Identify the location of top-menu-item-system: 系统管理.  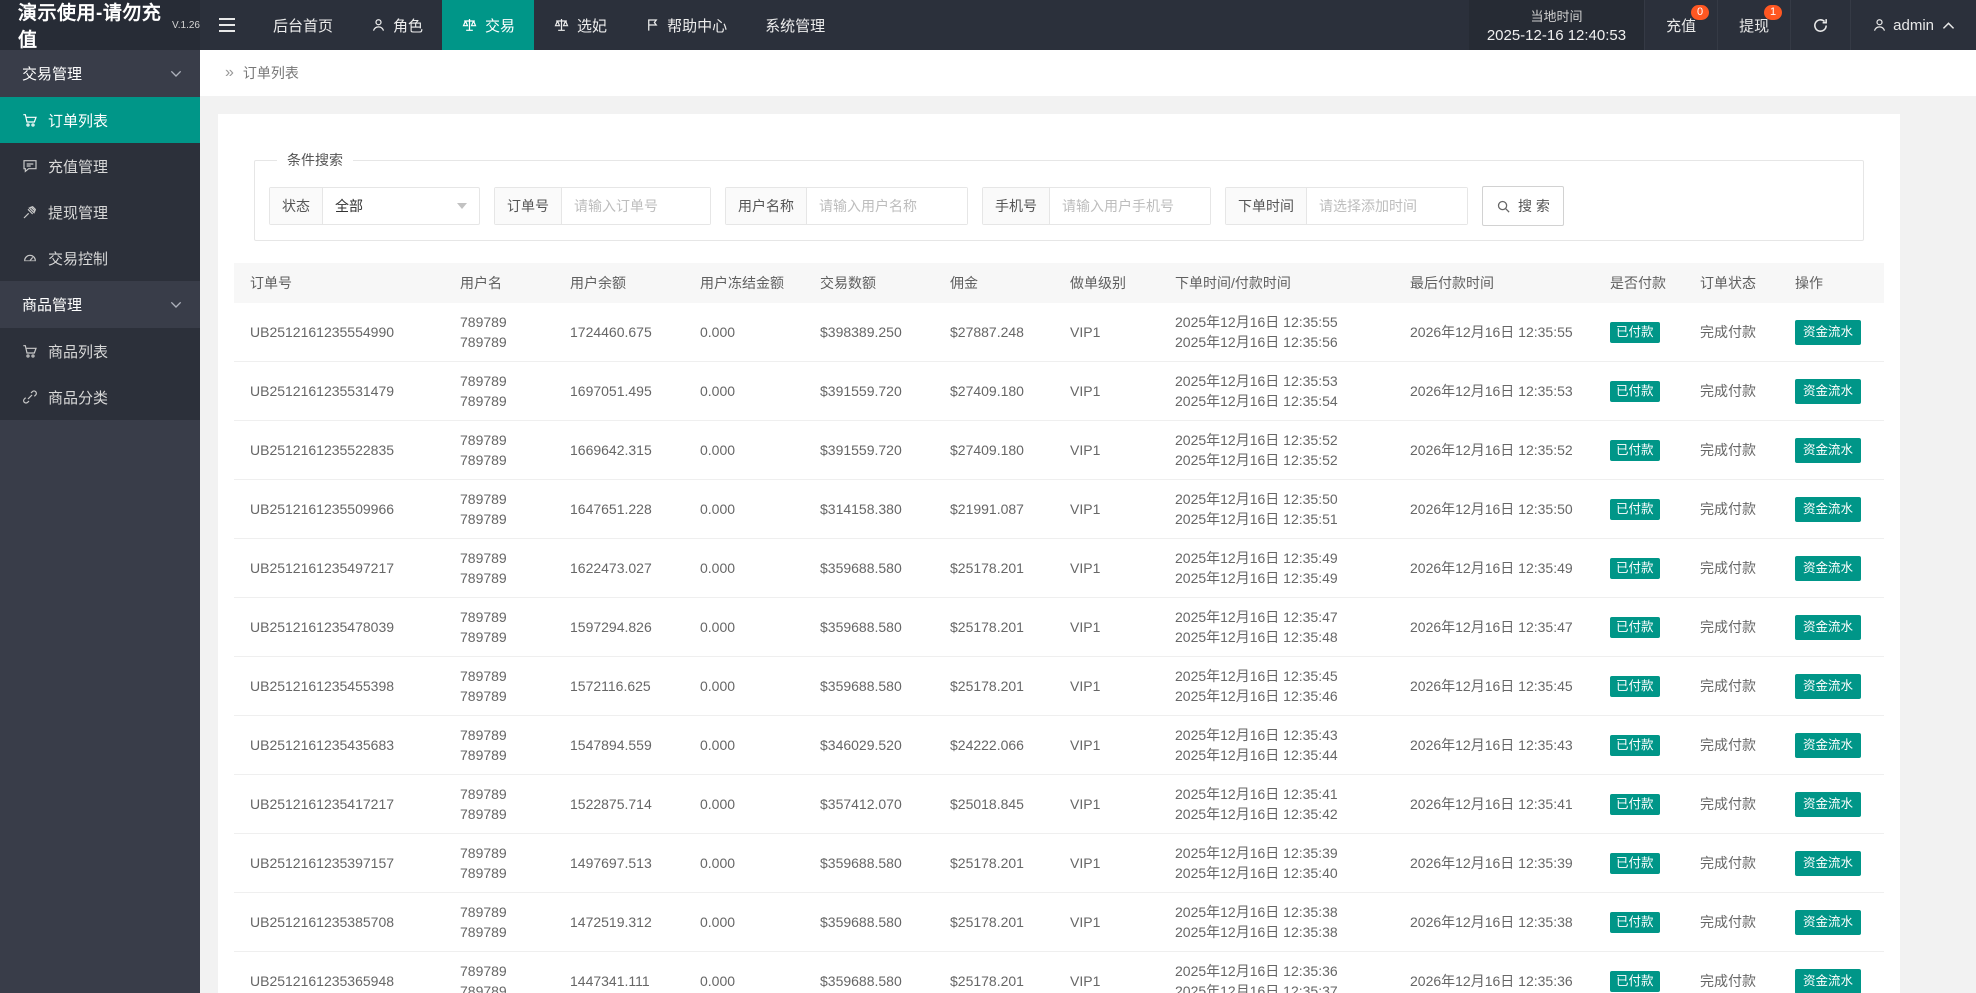
(795, 25).